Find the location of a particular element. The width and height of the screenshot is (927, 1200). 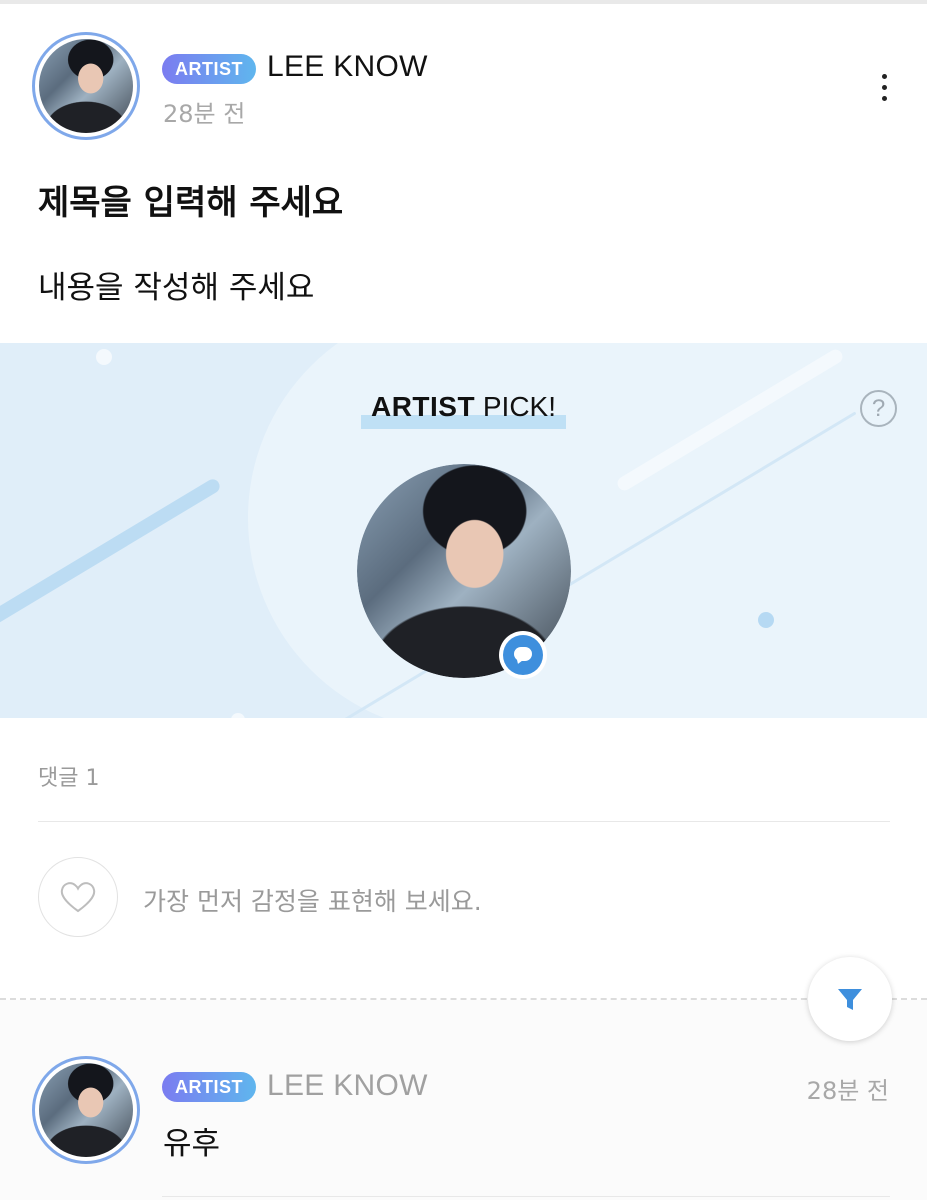

author-avatar is located at coordinates (86, 86).